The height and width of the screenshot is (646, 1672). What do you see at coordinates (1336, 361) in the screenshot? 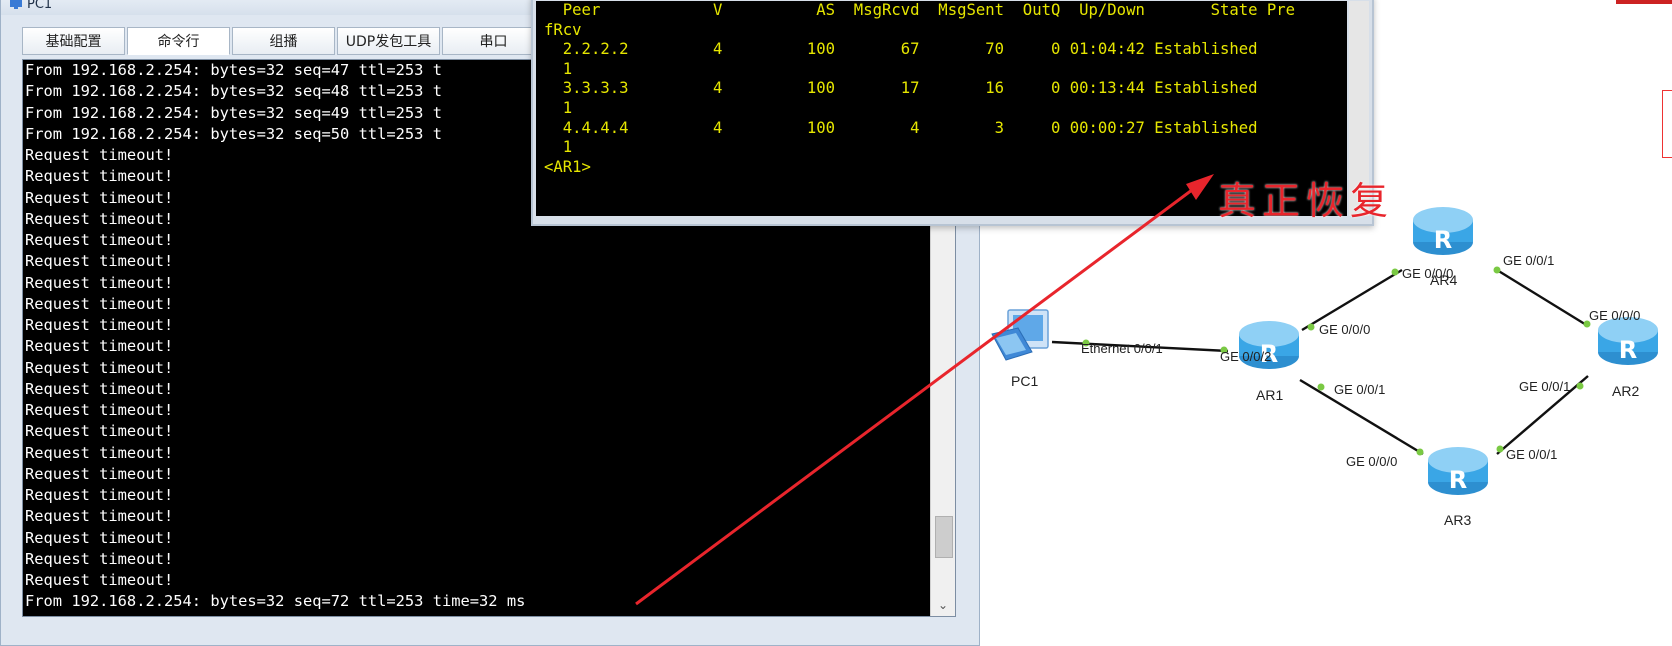
I see `port-dots` at bounding box center [1336, 361].